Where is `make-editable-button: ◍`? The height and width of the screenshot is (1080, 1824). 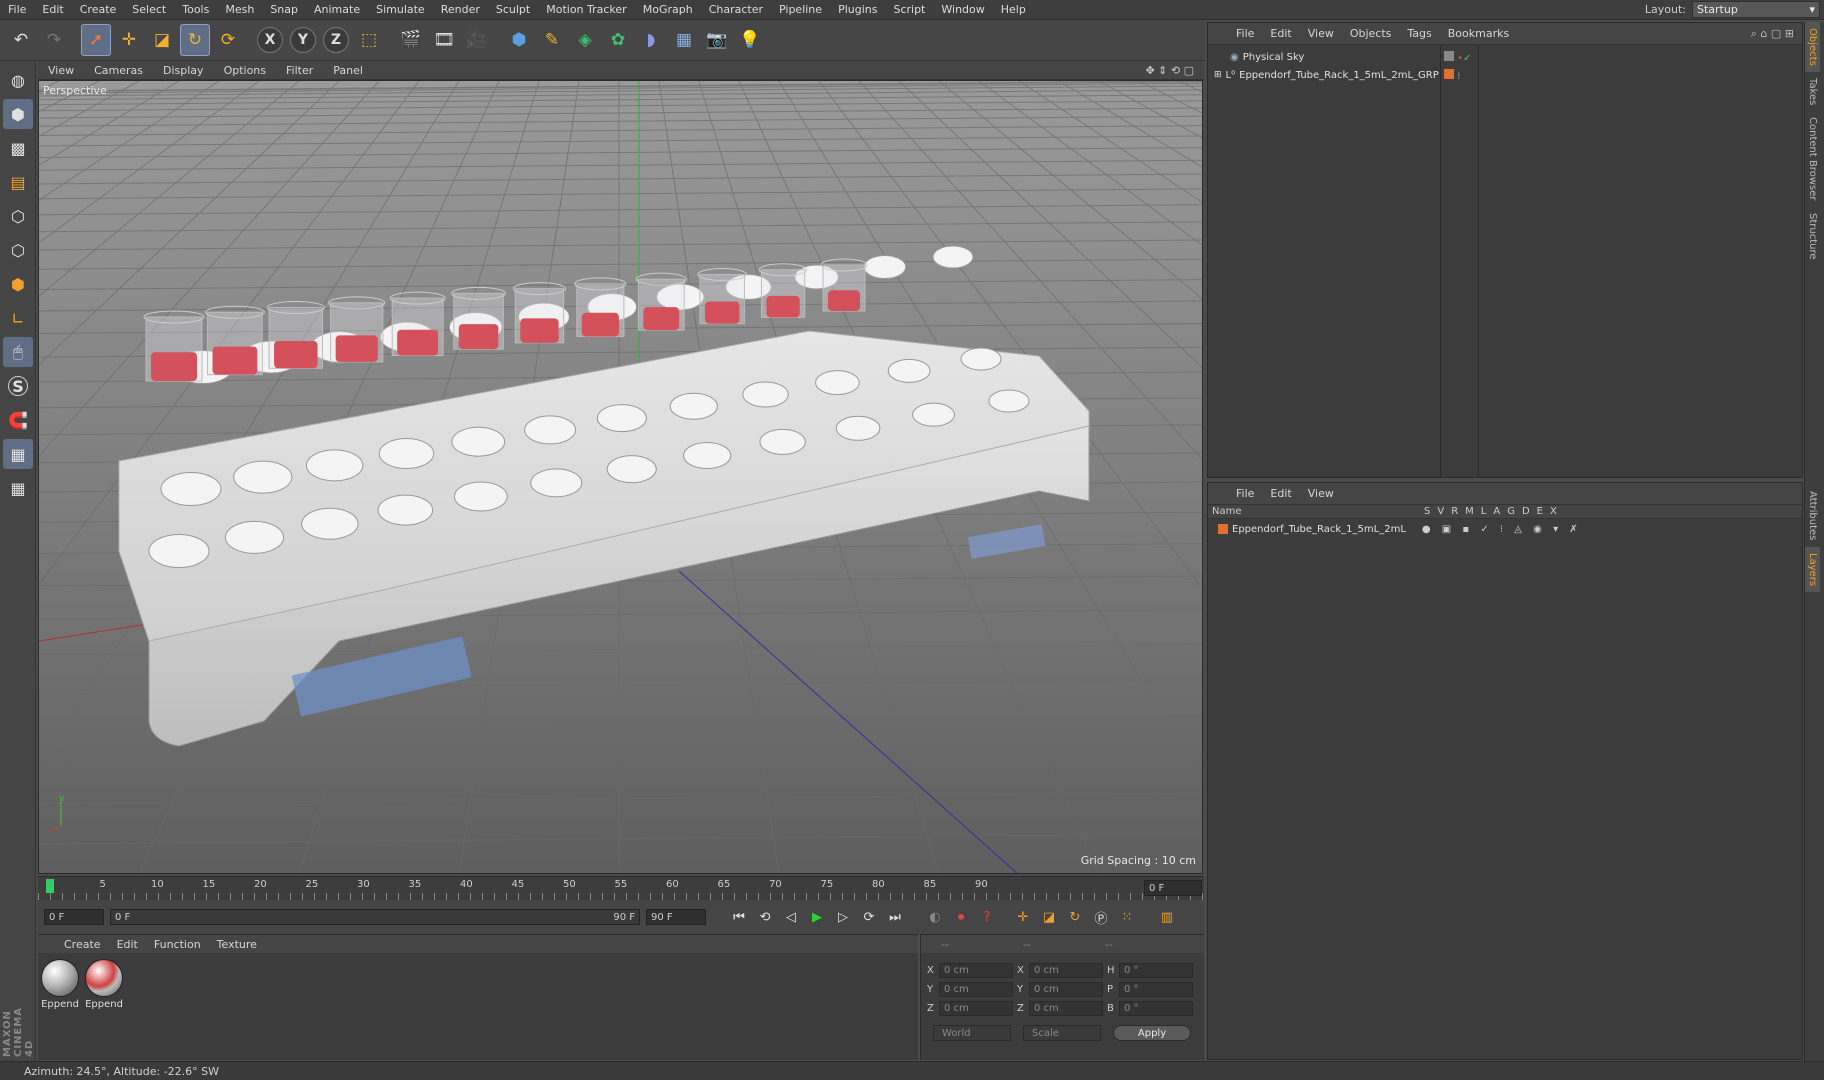
make-editable-button: ◍ is located at coordinates (18, 80).